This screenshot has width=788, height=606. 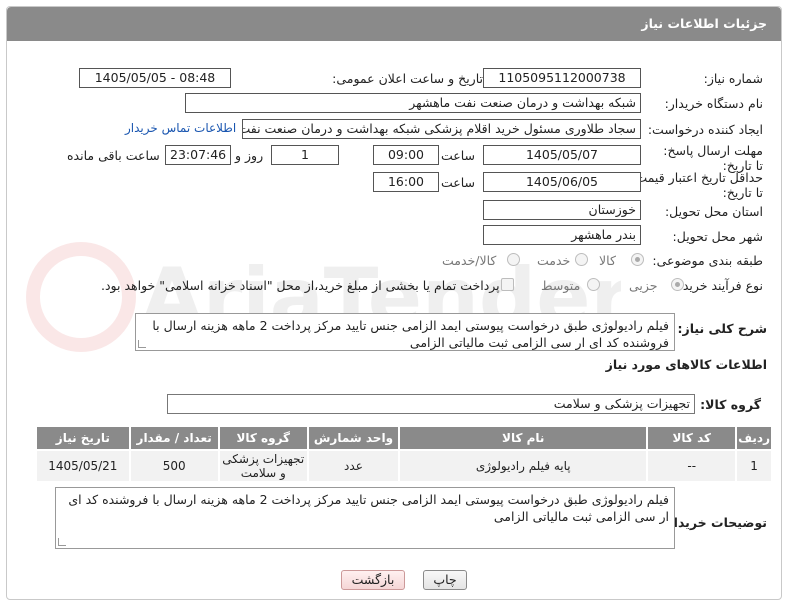 I want to click on process-option-medium: متوسط, so click(x=561, y=285).